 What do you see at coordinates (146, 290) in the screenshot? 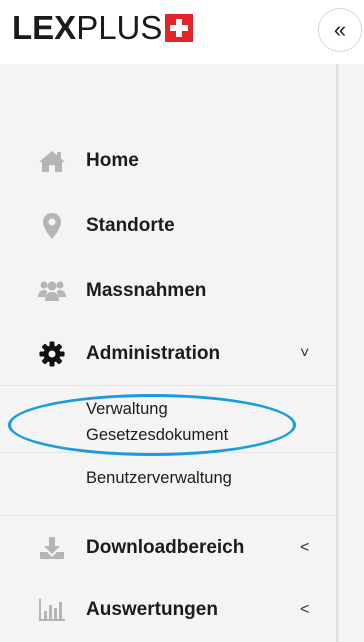
I see `sidebar-item-label: Massnahmen` at bounding box center [146, 290].